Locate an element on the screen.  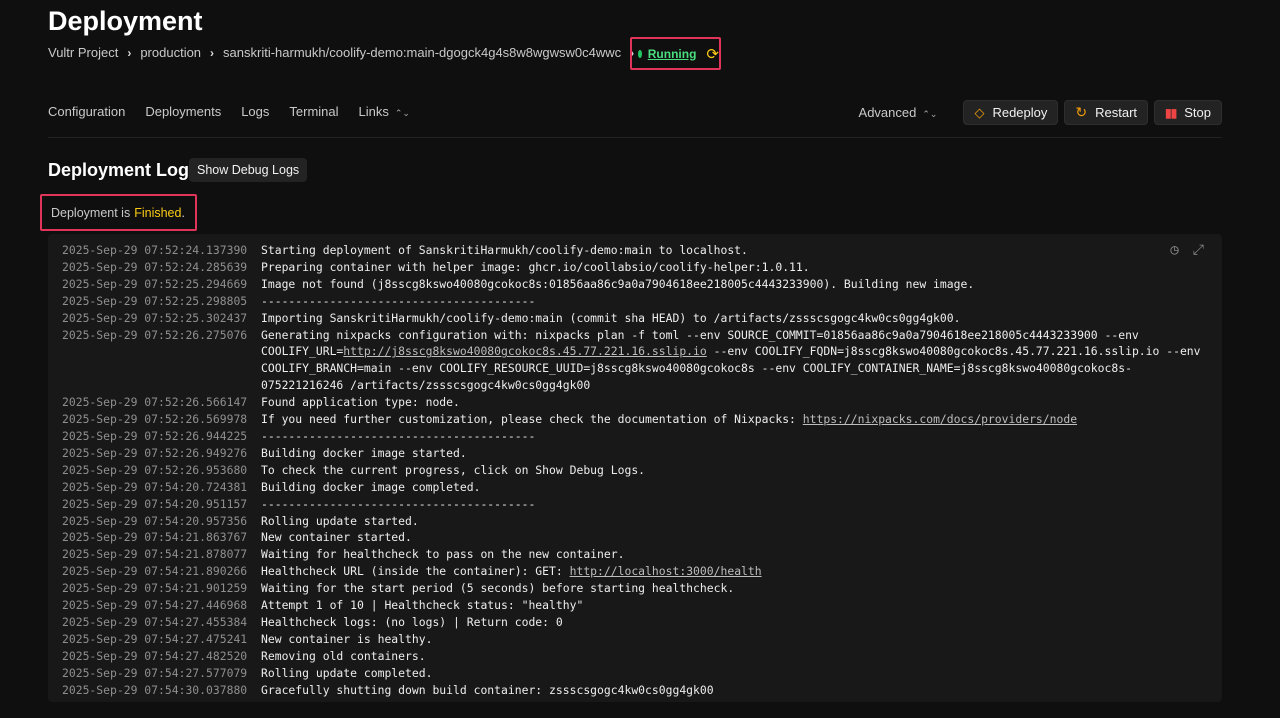
refresh-icon: ⟳ is located at coordinates (712, 54).